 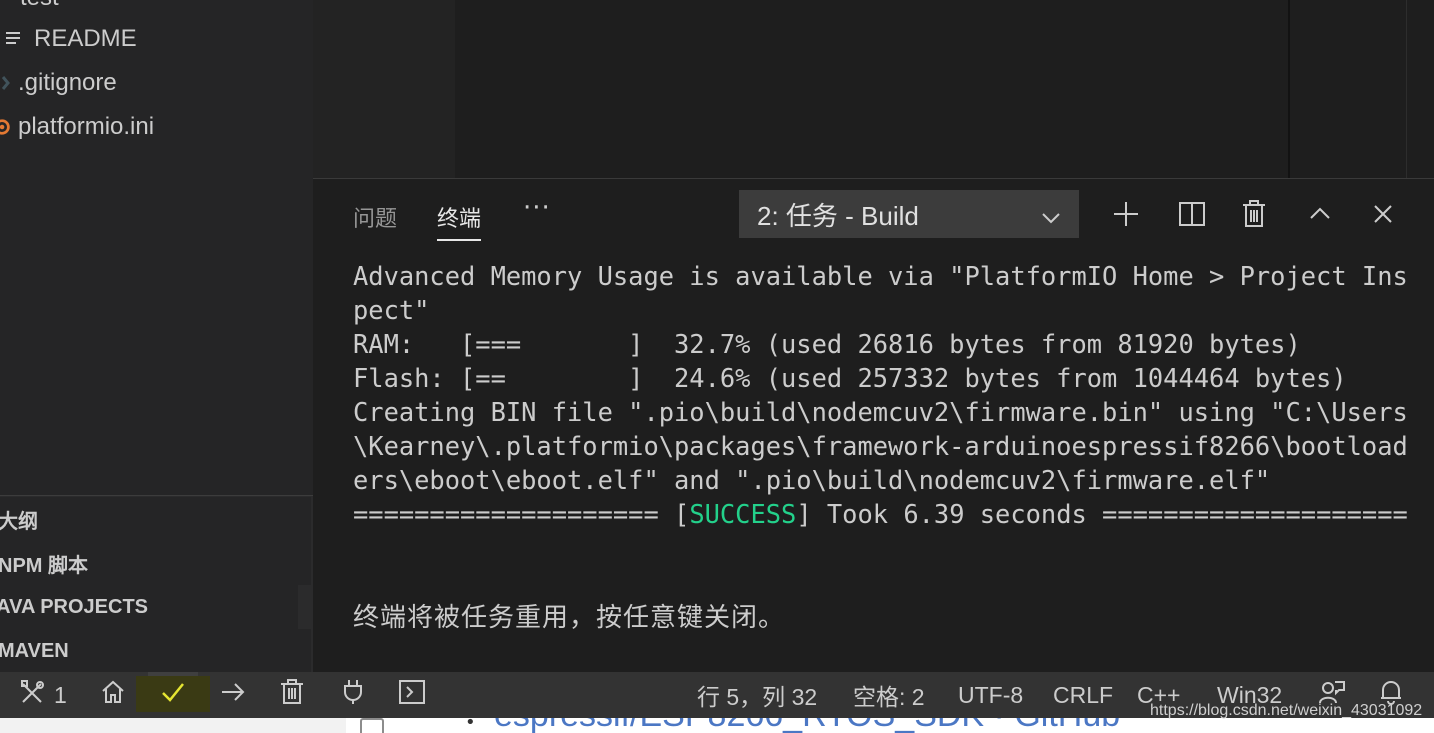 I want to click on tab-problems: 问题, so click(x=375, y=217).